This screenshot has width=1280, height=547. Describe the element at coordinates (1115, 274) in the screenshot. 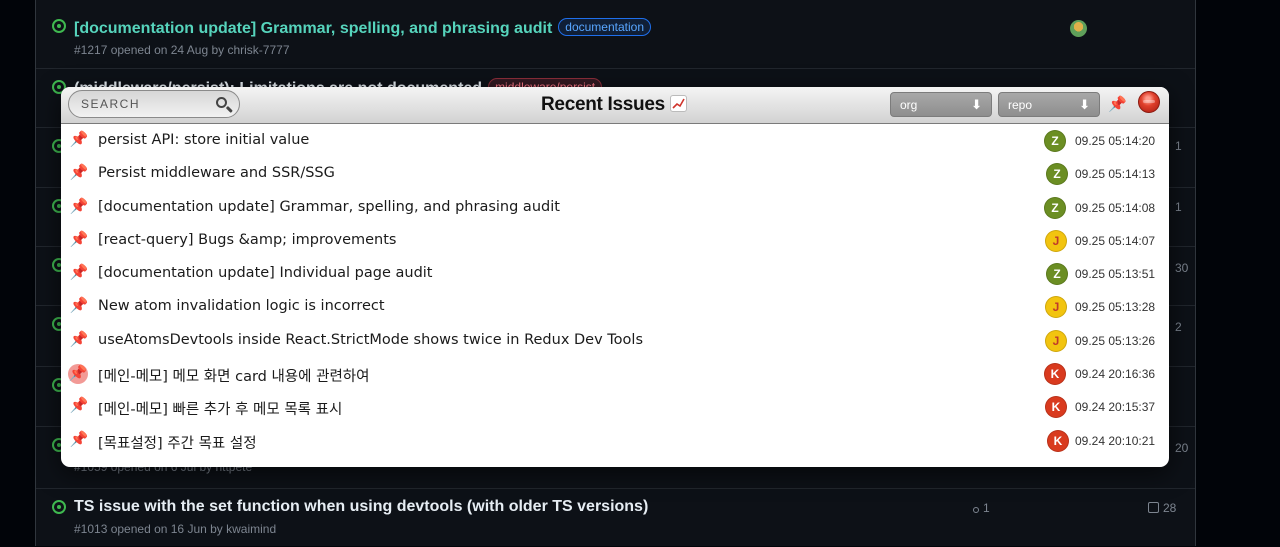

I see `issue-timestamp: 09.25 05:13:51` at that location.